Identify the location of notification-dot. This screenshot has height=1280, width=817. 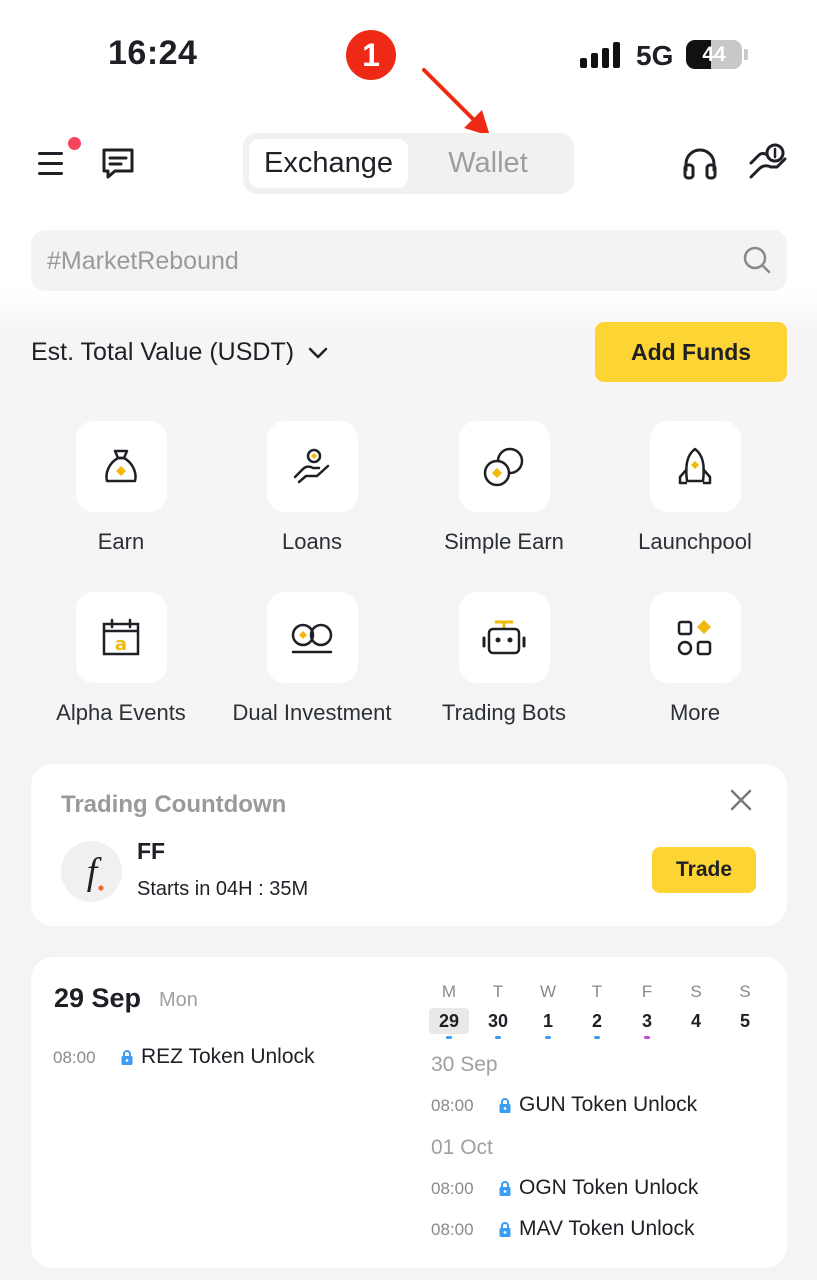
(74, 143).